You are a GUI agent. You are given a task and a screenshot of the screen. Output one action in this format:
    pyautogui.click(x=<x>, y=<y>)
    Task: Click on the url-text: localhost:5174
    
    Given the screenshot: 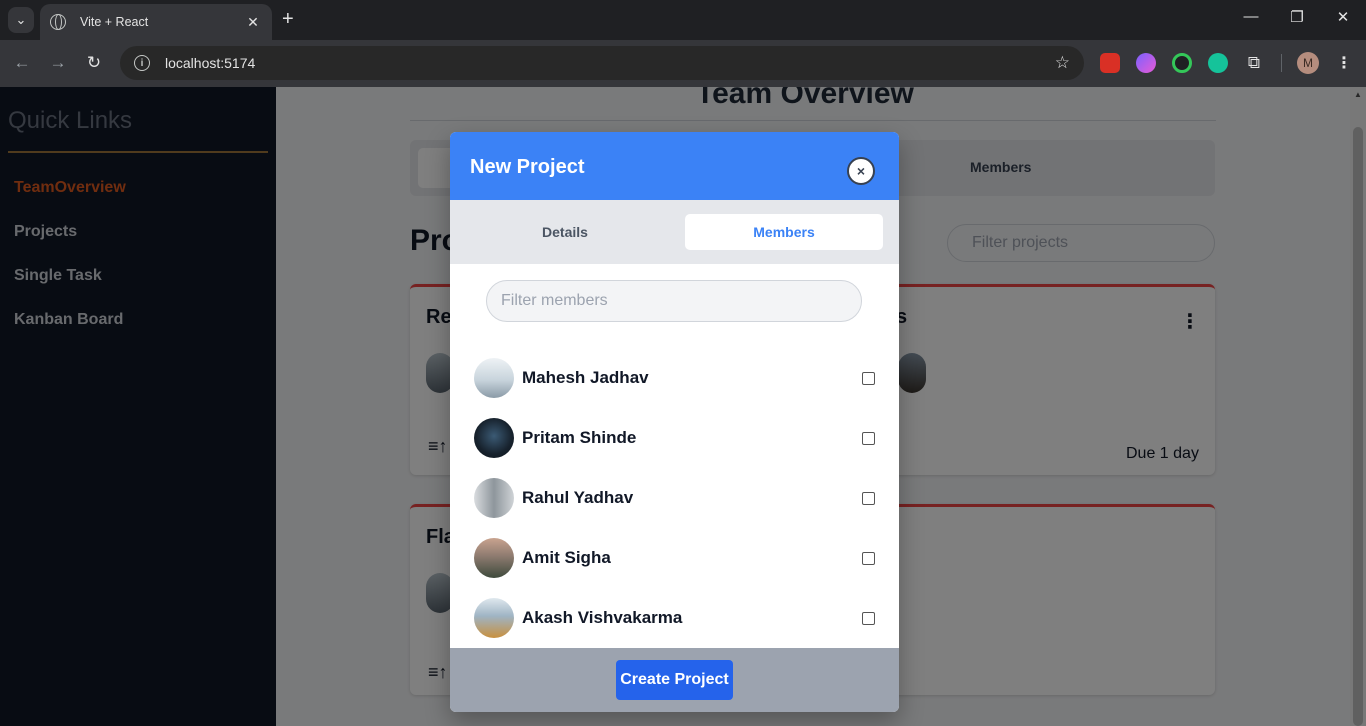 What is the action you would take?
    pyautogui.click(x=610, y=63)
    